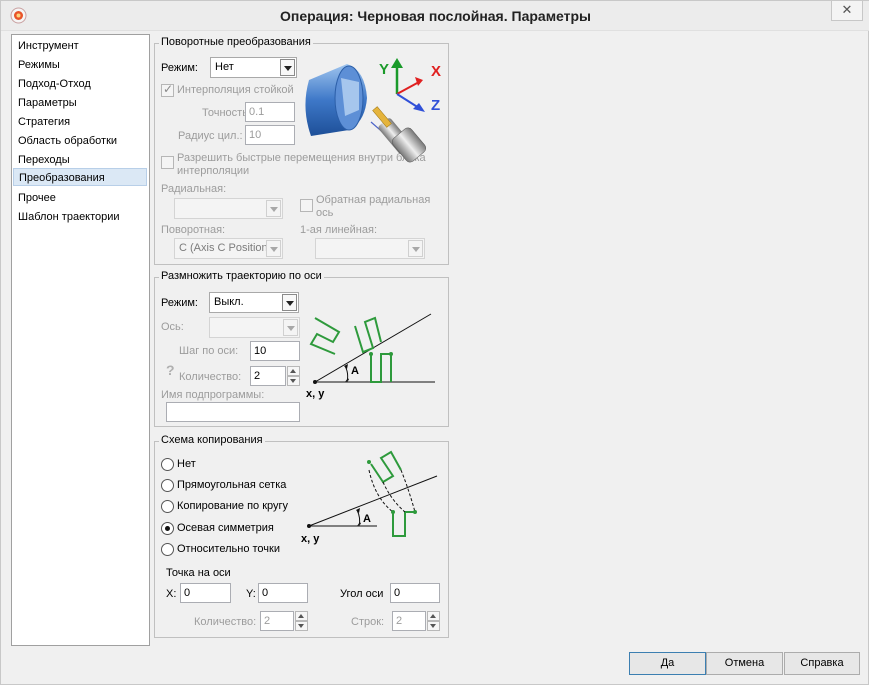 The image size is (869, 685). What do you see at coordinates (80, 177) in the screenshot?
I see `nav-item-transformations: Преобразования` at bounding box center [80, 177].